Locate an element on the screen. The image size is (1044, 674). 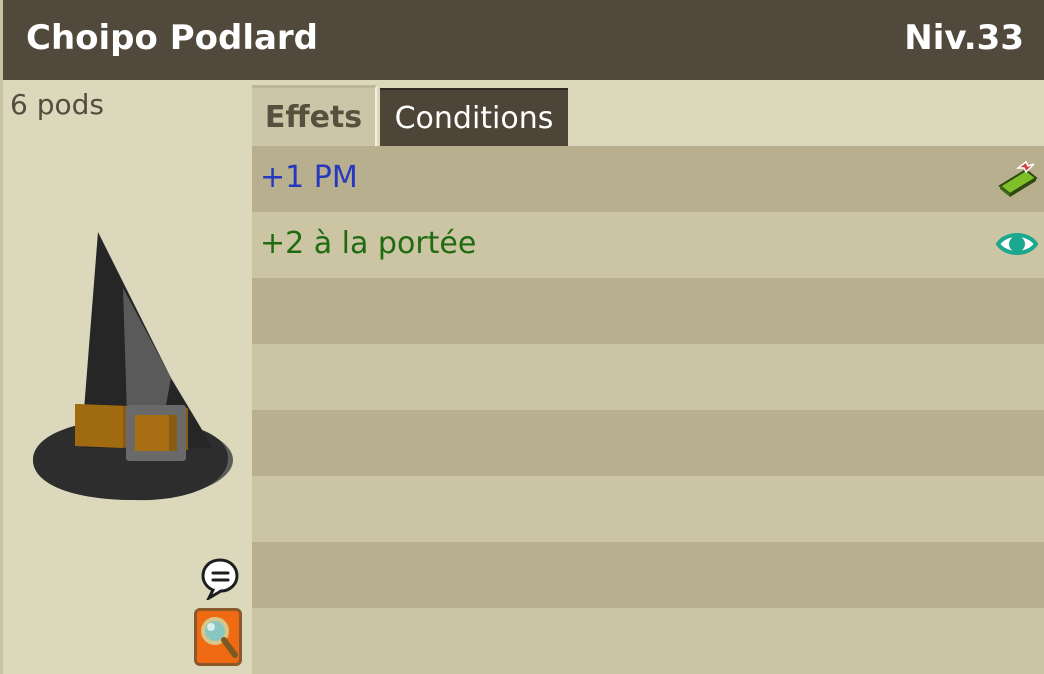
effect-row: +2 à la portée is located at coordinates (648, 245).